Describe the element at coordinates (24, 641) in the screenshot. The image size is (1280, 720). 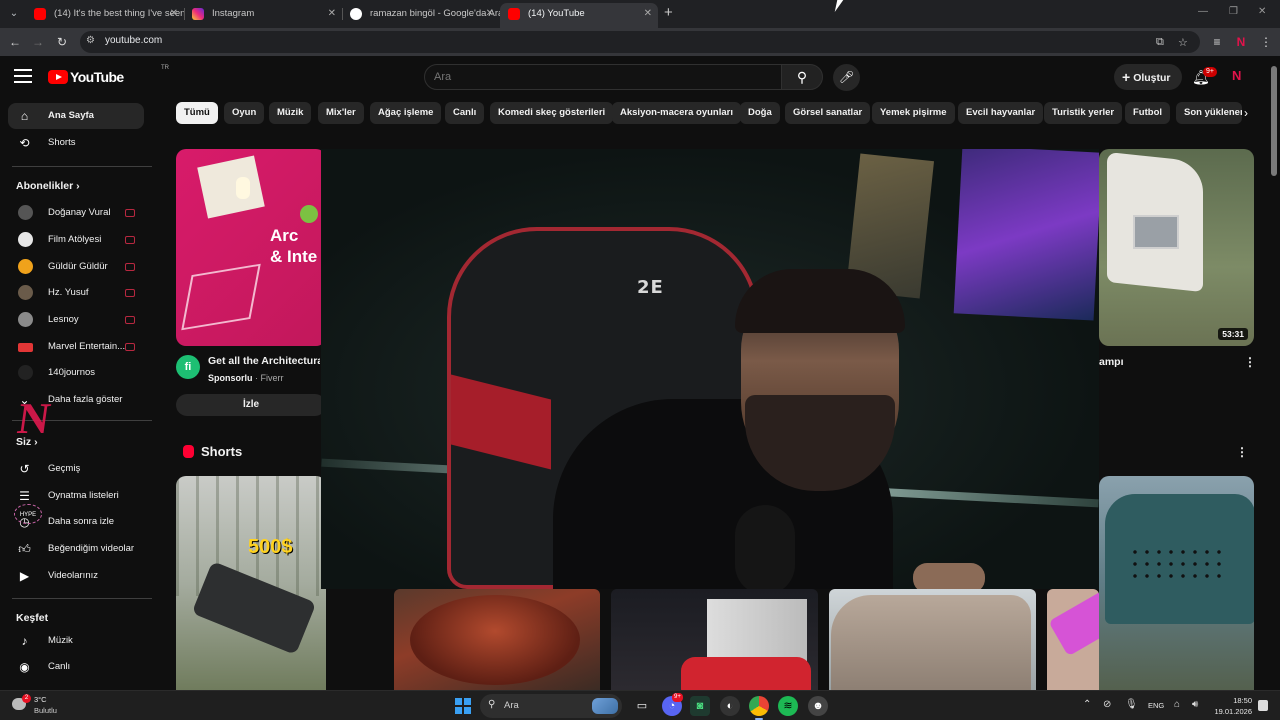
I see `music-icon: ♪` at that location.